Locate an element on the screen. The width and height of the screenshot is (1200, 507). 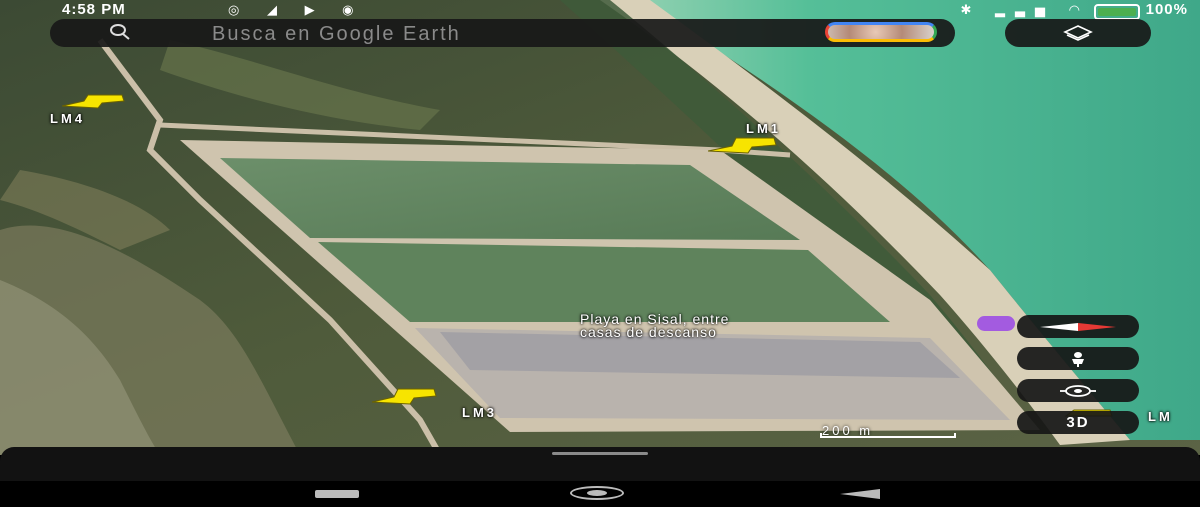
pin-label-lm3: LM3 is located at coordinates (479, 412).